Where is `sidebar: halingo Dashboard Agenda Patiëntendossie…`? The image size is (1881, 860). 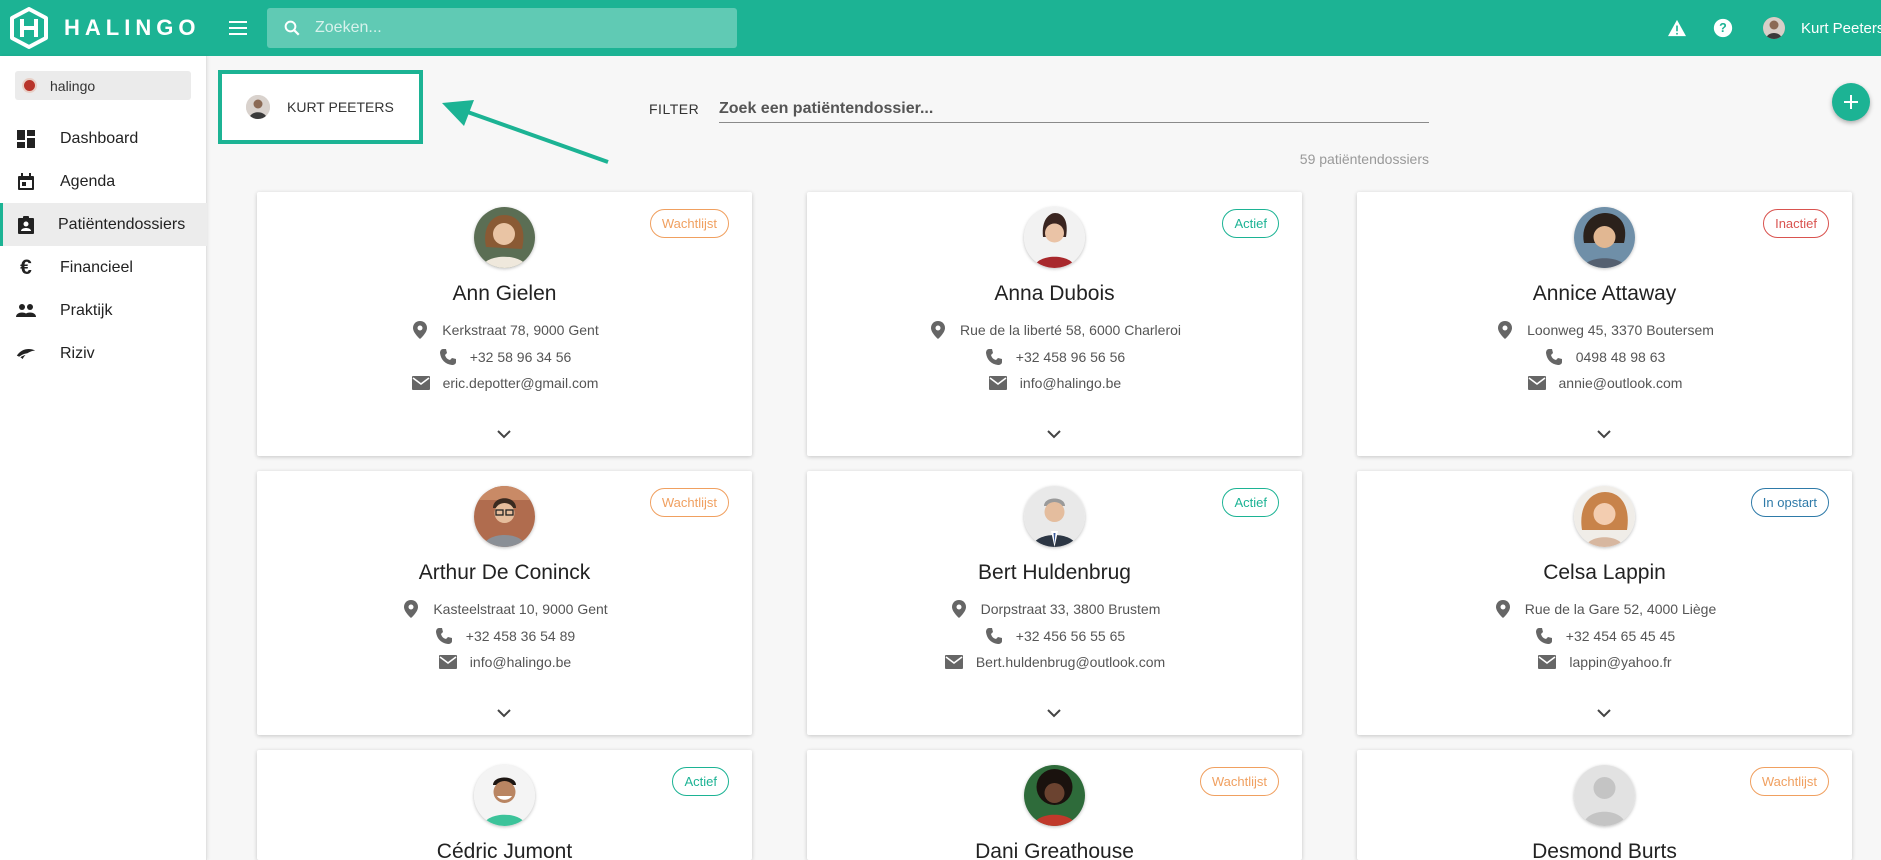
sidebar: halingo Dashboard Agenda Patiëntendossie… is located at coordinates (103, 458).